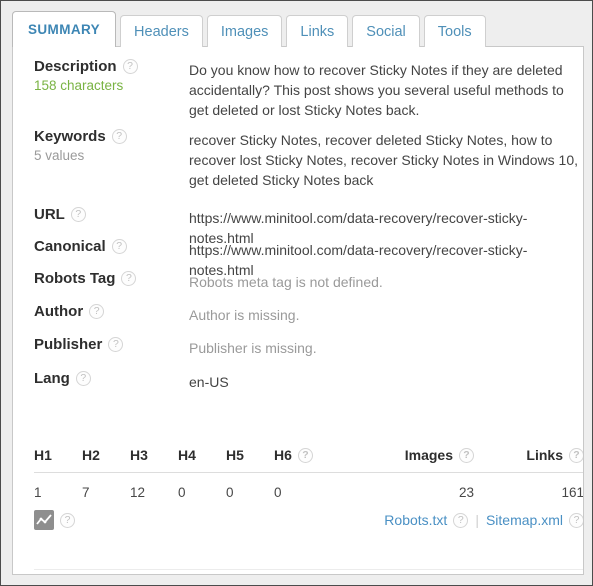 The width and height of the screenshot is (593, 586). Describe the element at coordinates (75, 66) in the screenshot. I see `row-label: Description` at that location.